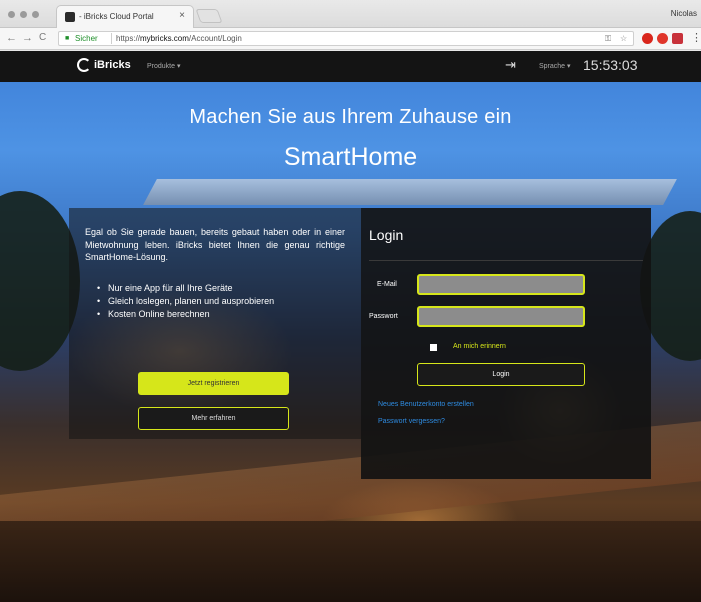  What do you see at coordinates (350, 14) in the screenshot?
I see `browser-tab-bar: - iBricks Cloud Portal × Nicolas` at bounding box center [350, 14].